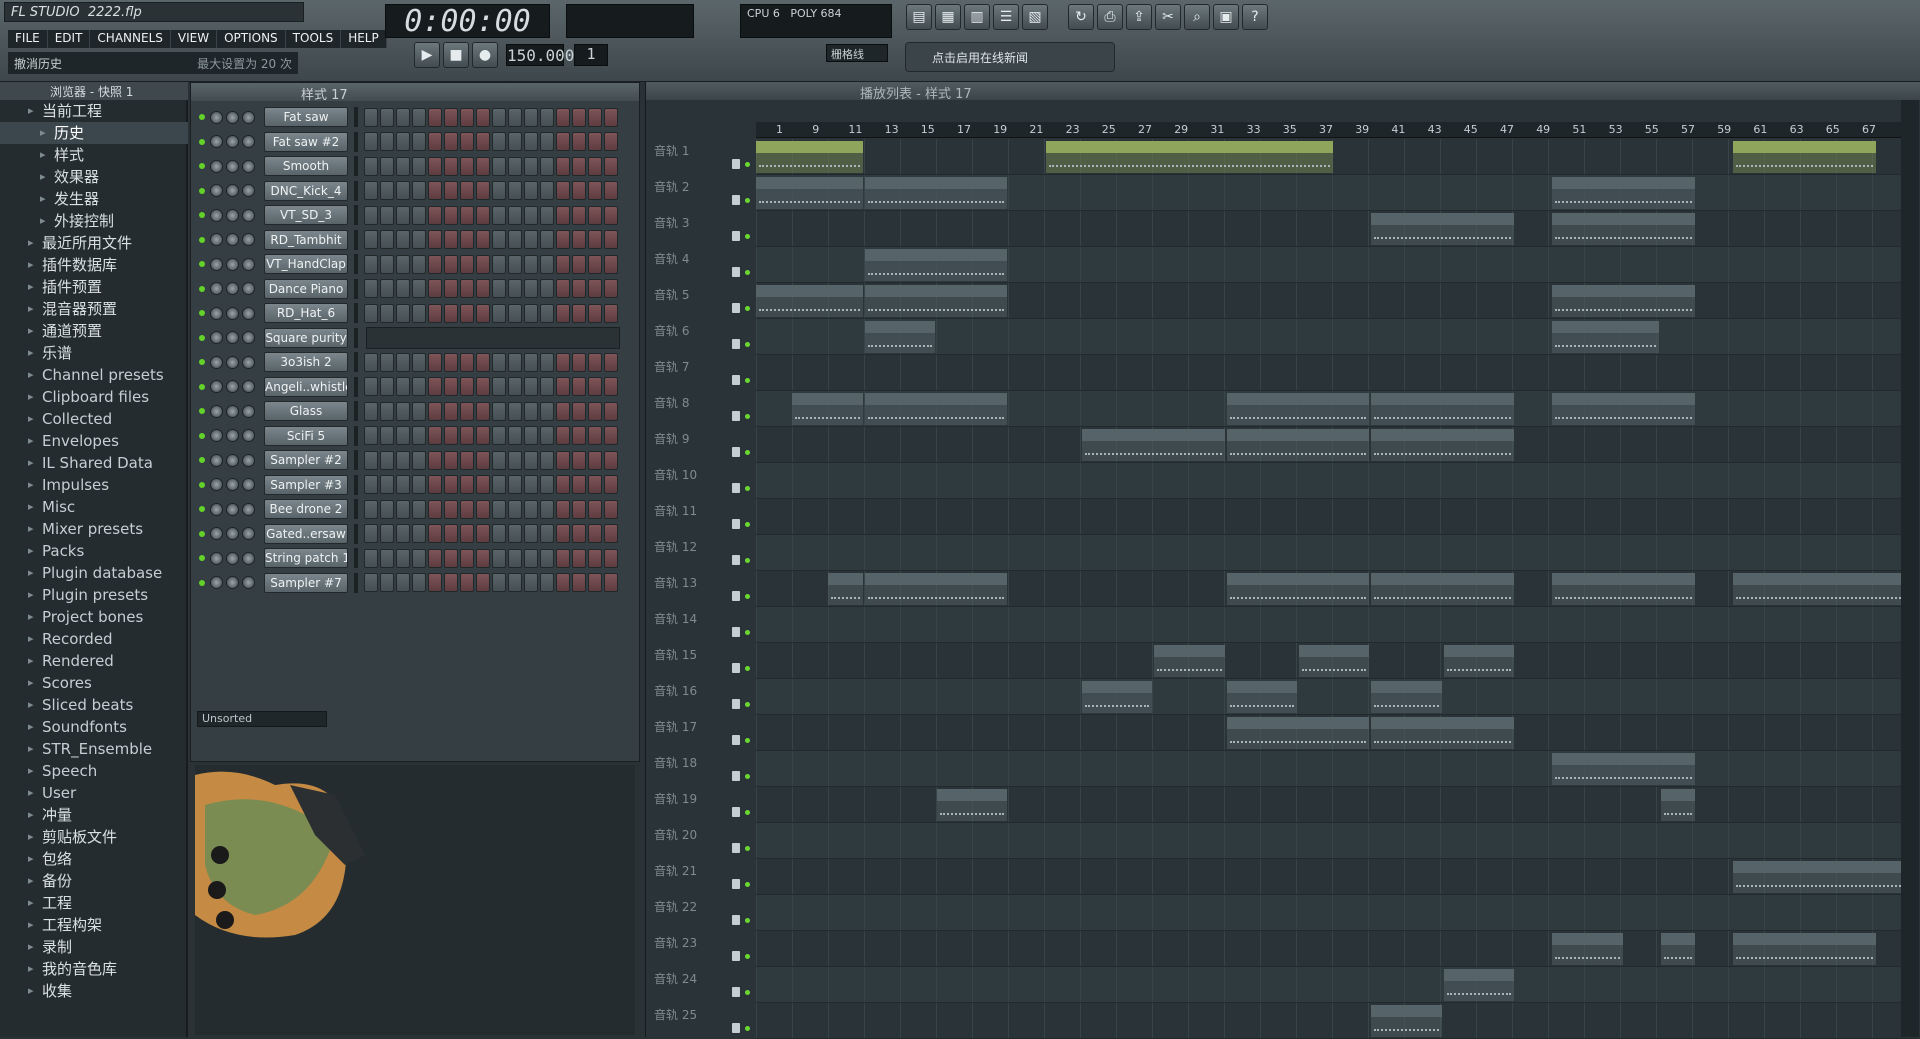 Image resolution: width=1920 pixels, height=1039 pixels. Describe the element at coordinates (704, 1021) in the screenshot. I see `track-header: 音轨 25` at that location.